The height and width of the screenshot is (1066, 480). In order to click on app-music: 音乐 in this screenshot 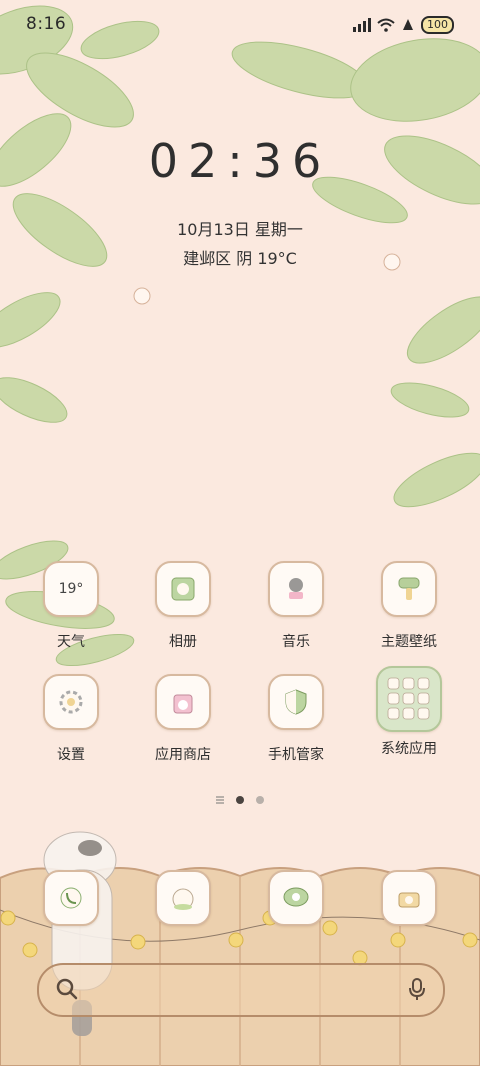, I will do `click(296, 606)`.